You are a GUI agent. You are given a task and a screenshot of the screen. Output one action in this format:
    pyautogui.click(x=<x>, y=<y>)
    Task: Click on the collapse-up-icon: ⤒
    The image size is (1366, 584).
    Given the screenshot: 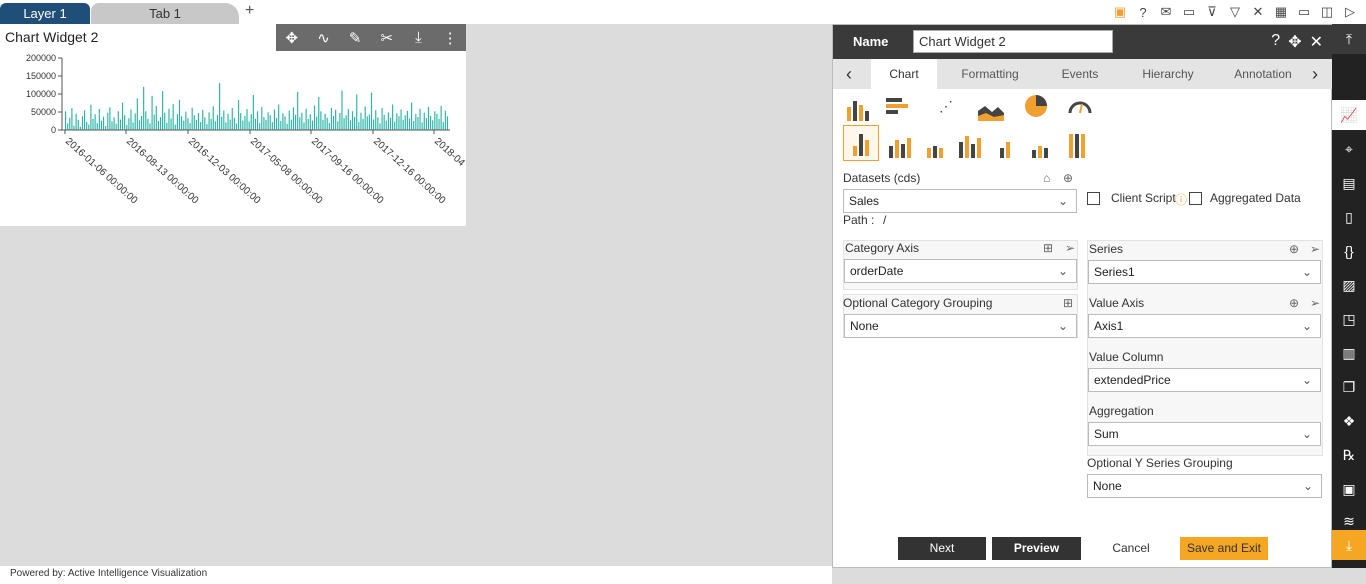 What is the action you would take?
    pyautogui.click(x=1349, y=39)
    